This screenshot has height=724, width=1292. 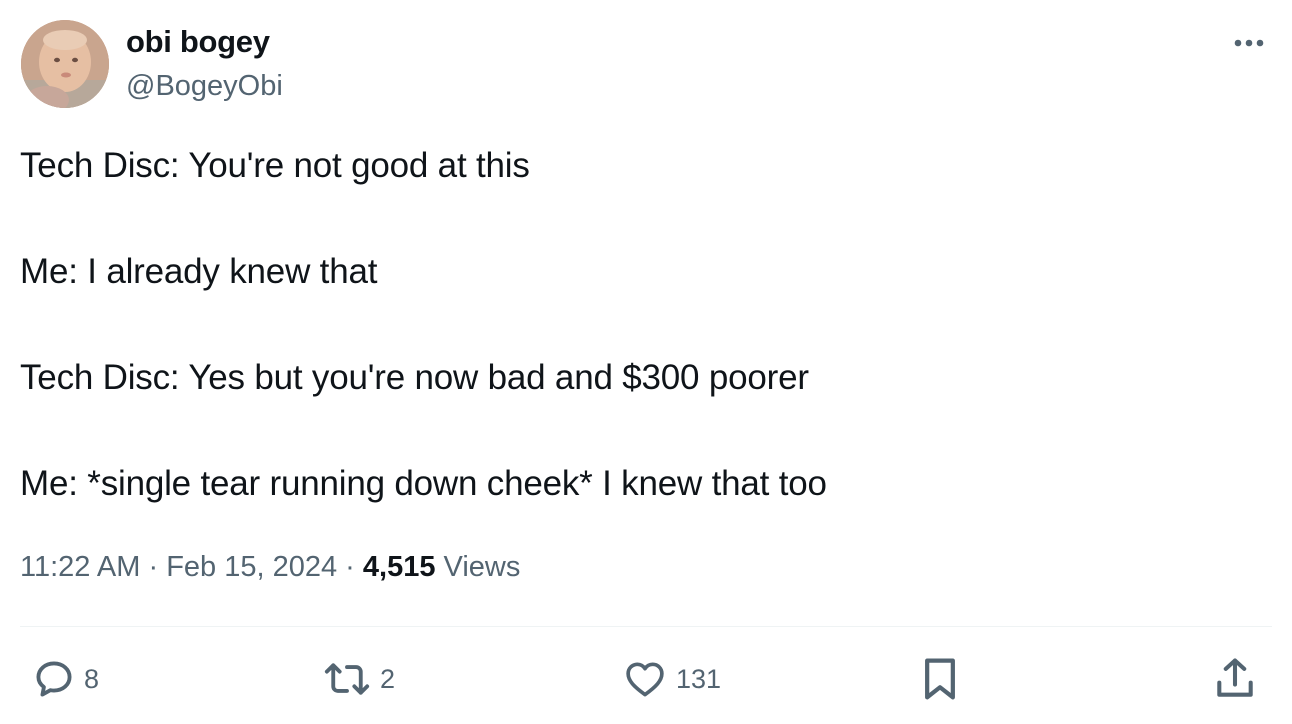 I want to click on tweet-time: 11:22 AM, so click(x=80, y=567).